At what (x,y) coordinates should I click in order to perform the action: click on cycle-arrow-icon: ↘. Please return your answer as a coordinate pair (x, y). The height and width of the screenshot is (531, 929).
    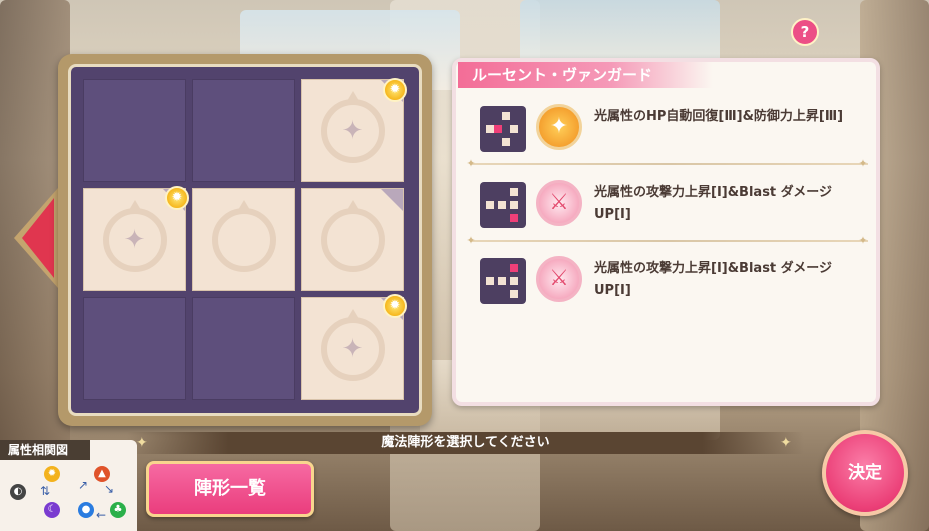
    Looking at the image, I should click on (109, 489).